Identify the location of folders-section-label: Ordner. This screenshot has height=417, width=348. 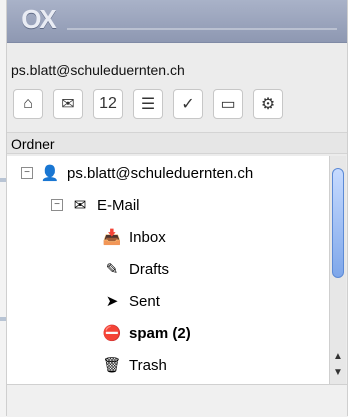
(177, 143).